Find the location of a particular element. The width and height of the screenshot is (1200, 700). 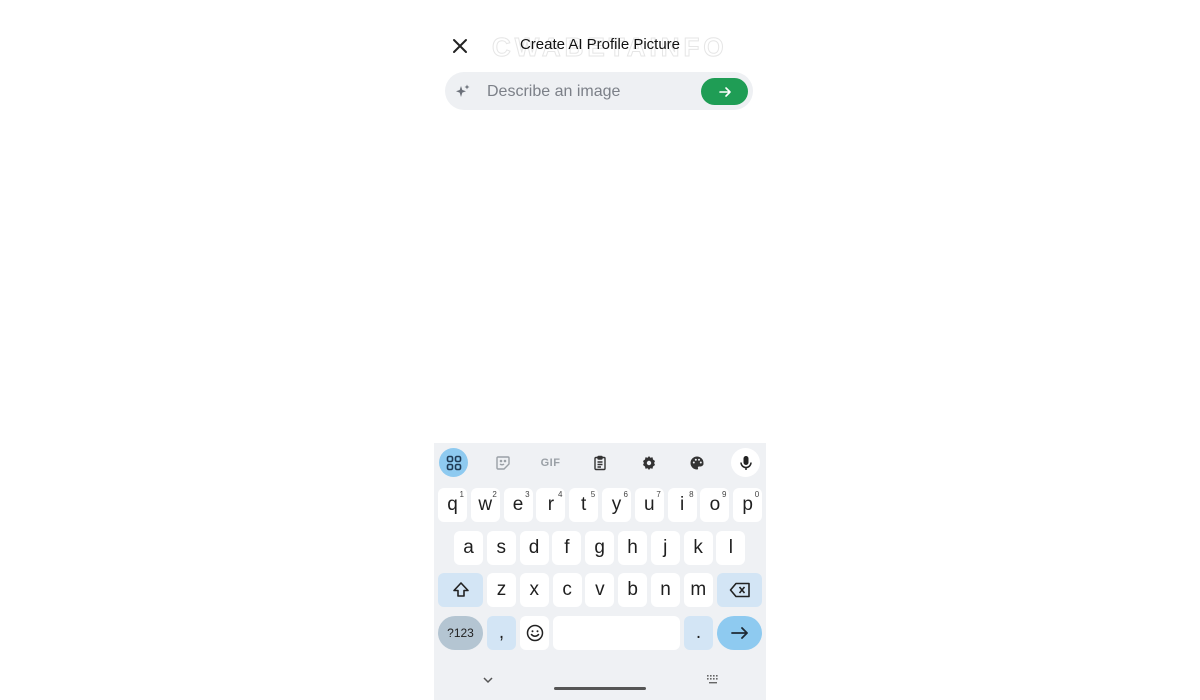

key-h: h is located at coordinates (632, 548).